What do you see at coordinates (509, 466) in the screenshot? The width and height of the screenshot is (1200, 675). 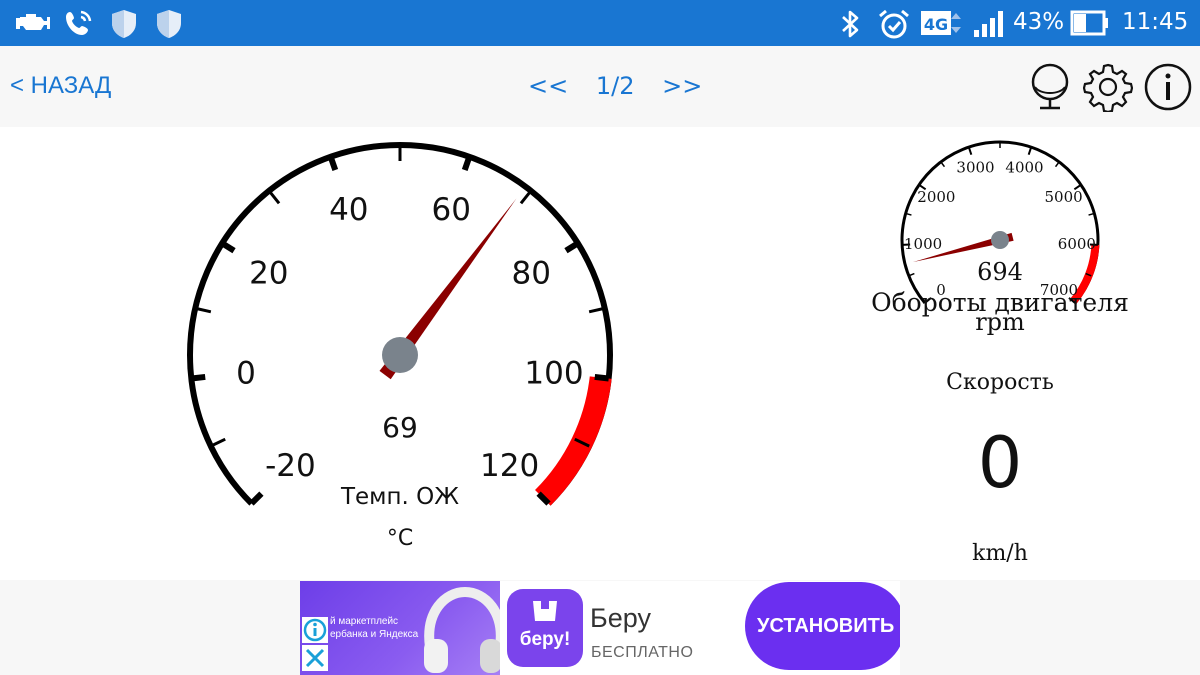 I see `coolant-gauge-tick-label: 120` at bounding box center [509, 466].